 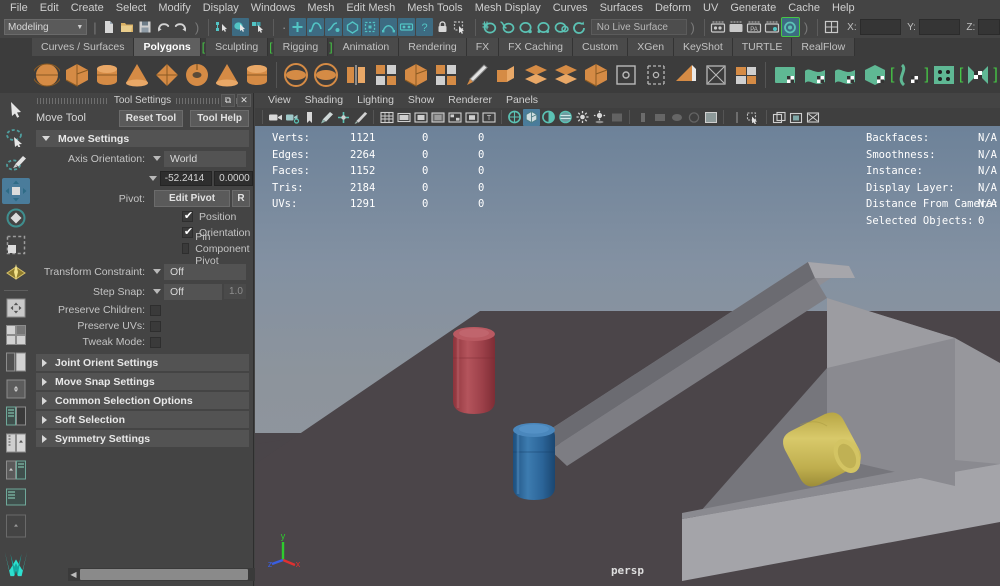 What do you see at coordinates (388, 27) in the screenshot?
I see `mask-deformer-icon` at bounding box center [388, 27].